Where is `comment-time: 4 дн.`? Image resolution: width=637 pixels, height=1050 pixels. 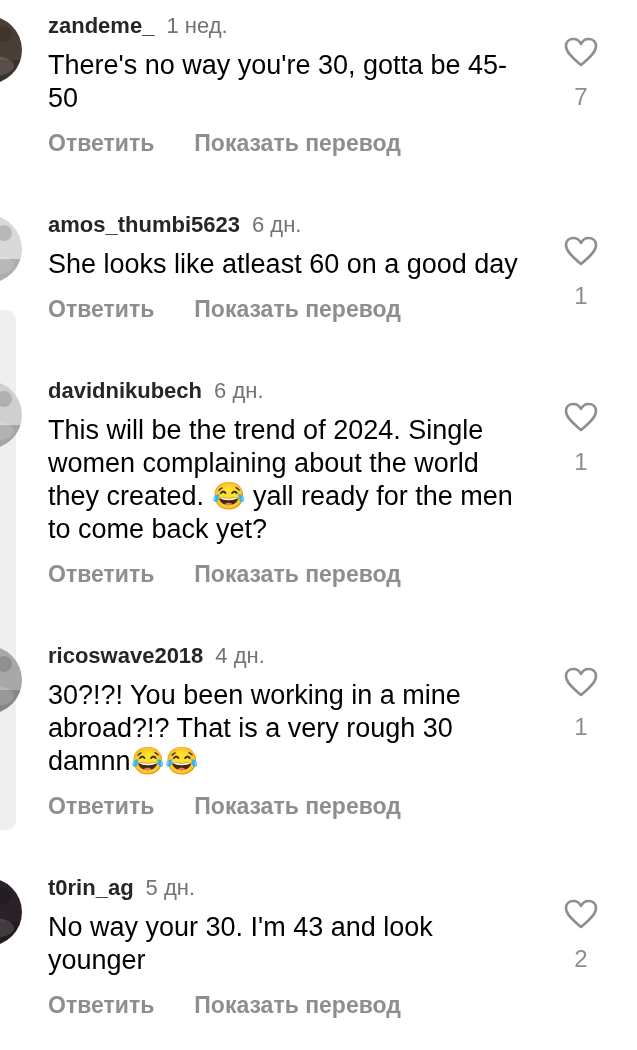
comment-time: 4 дн. is located at coordinates (240, 655).